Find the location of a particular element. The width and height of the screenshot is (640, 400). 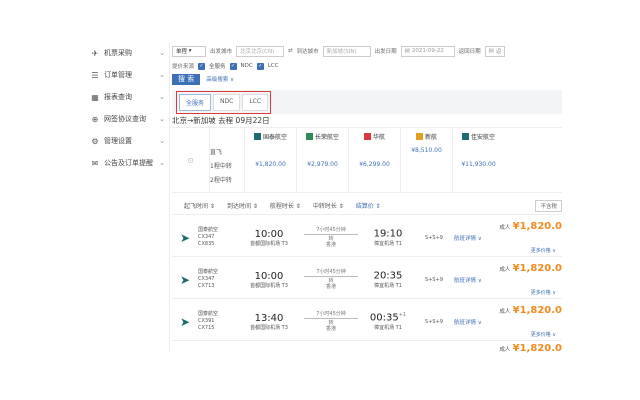

tax-select: 不含税 is located at coordinates (548, 205).